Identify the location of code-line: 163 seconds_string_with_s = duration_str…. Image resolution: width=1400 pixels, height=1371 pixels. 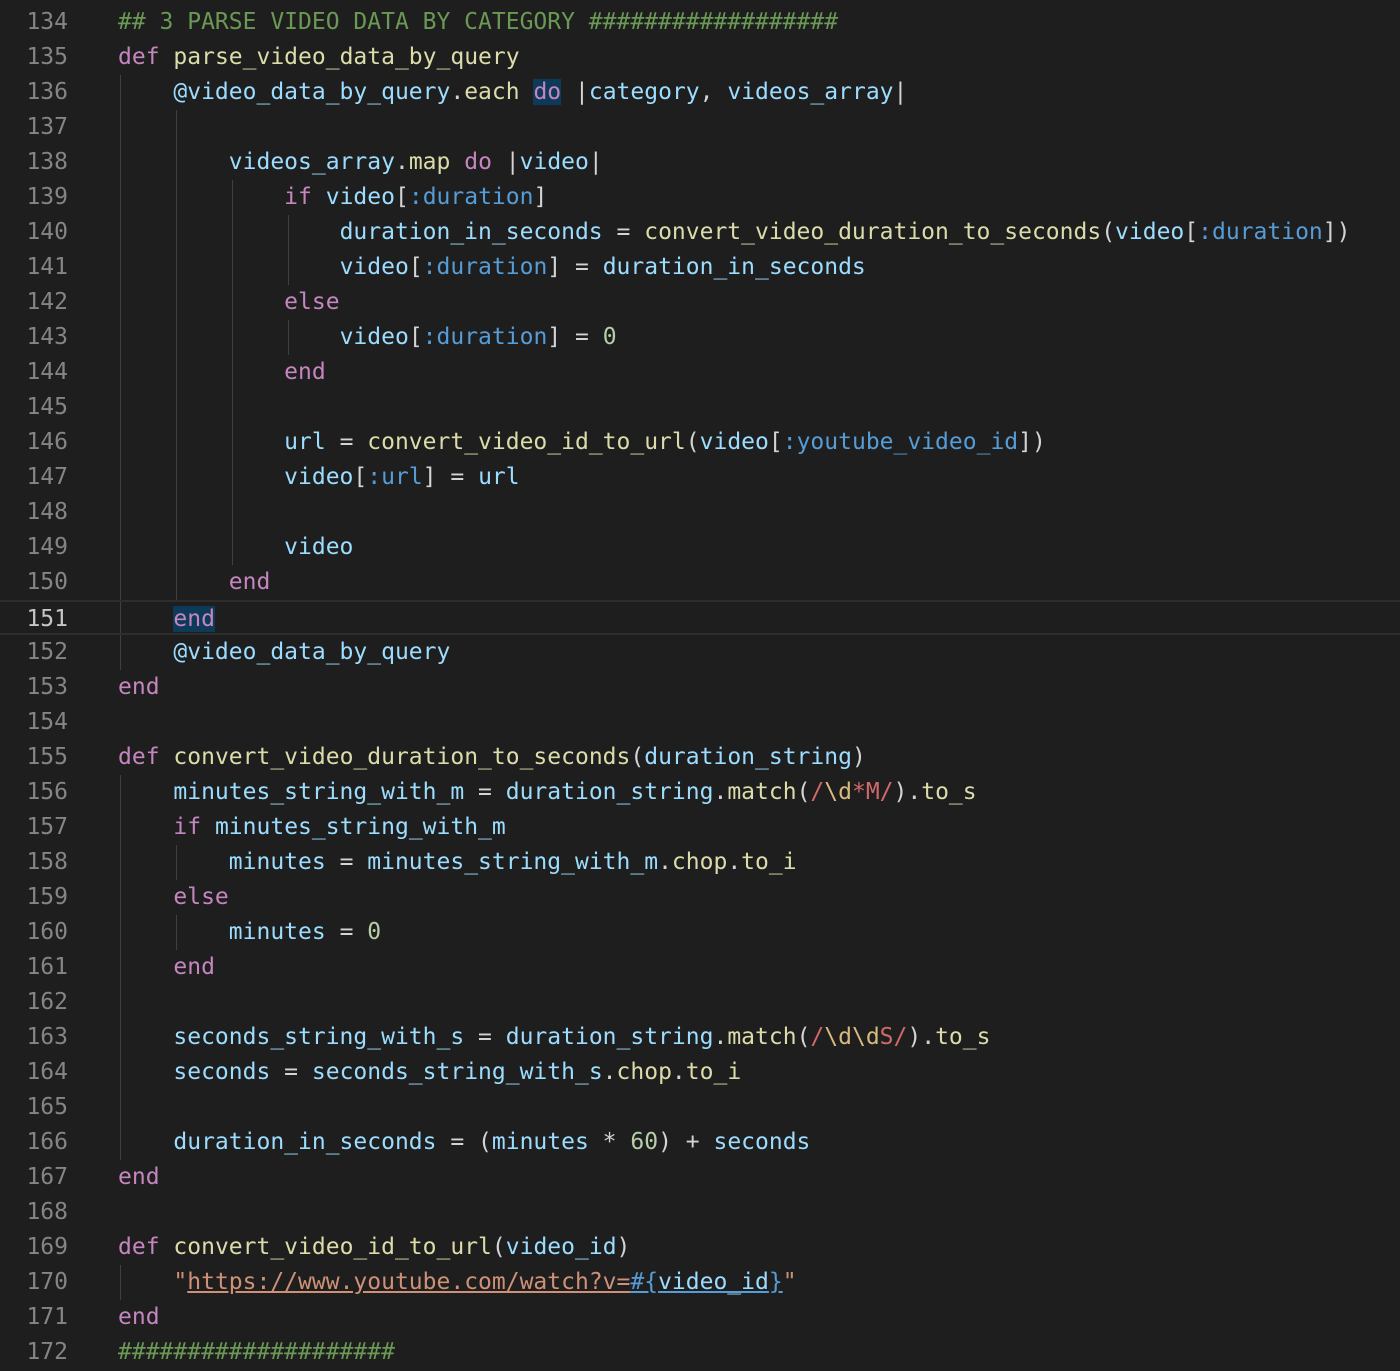
(700, 1037).